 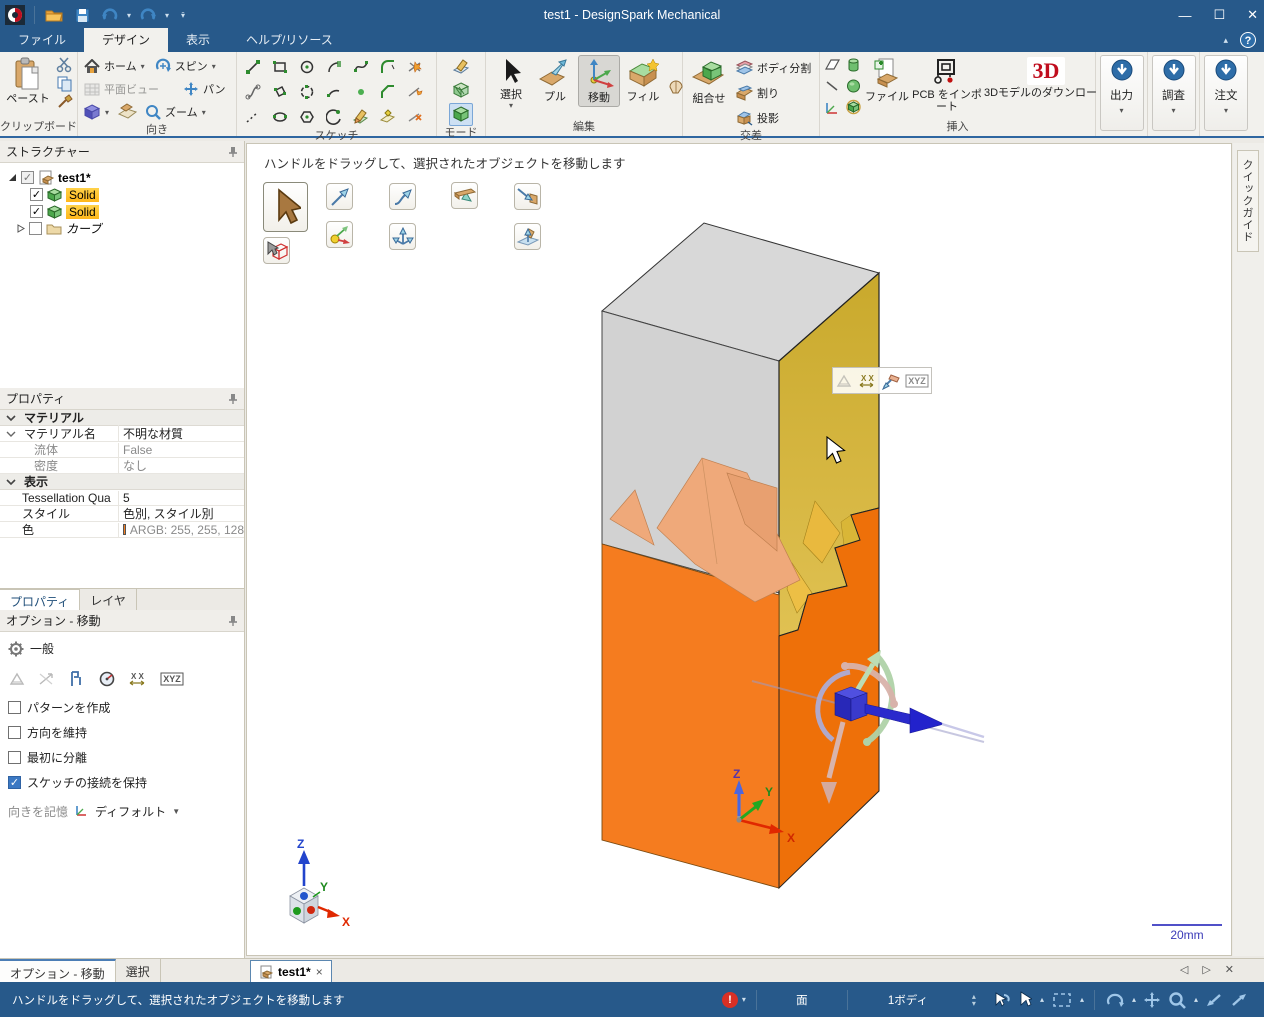 I want to click on mini-hammer-icon, so click(x=891, y=381).